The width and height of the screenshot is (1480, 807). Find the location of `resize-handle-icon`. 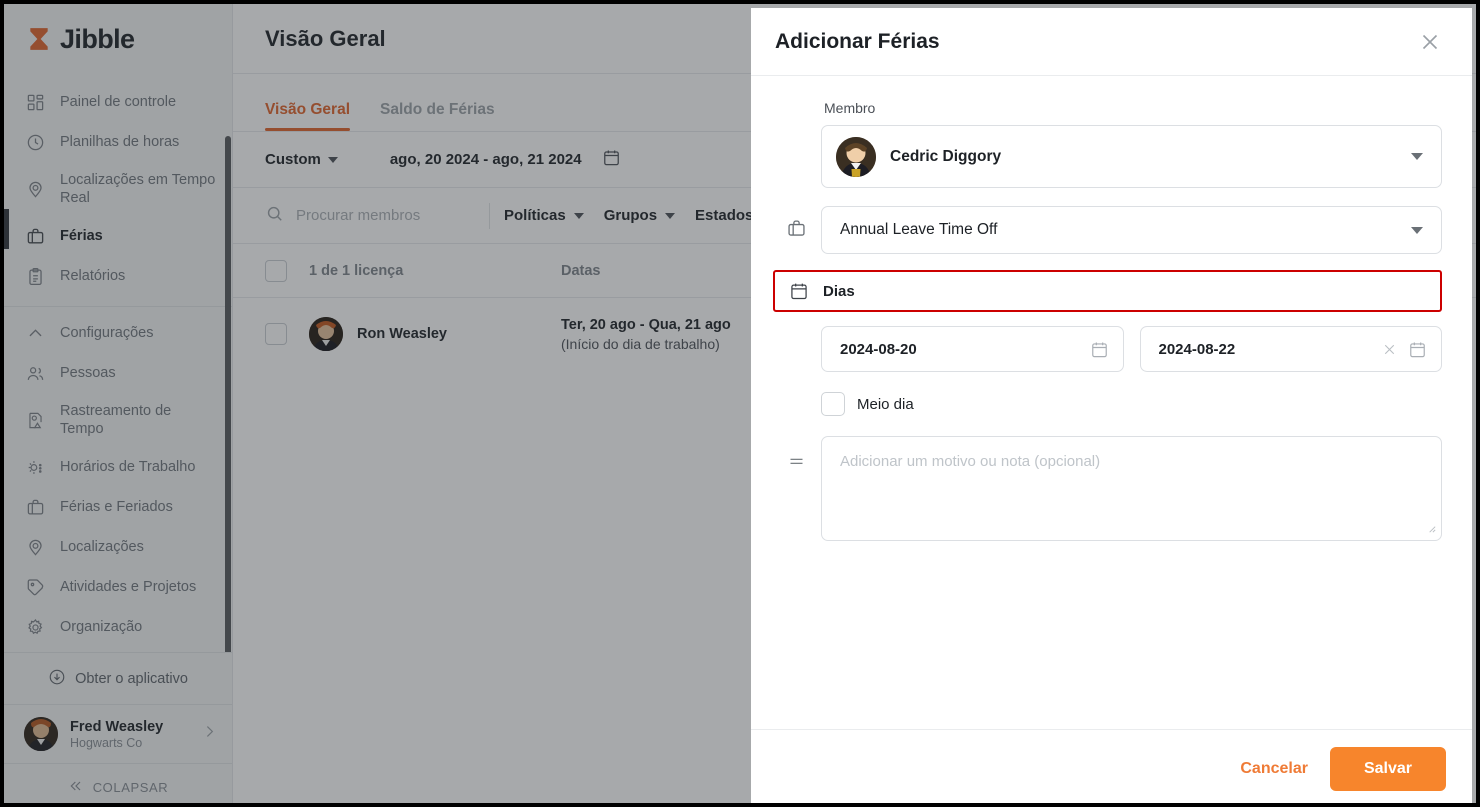

resize-handle-icon is located at coordinates (1431, 530).